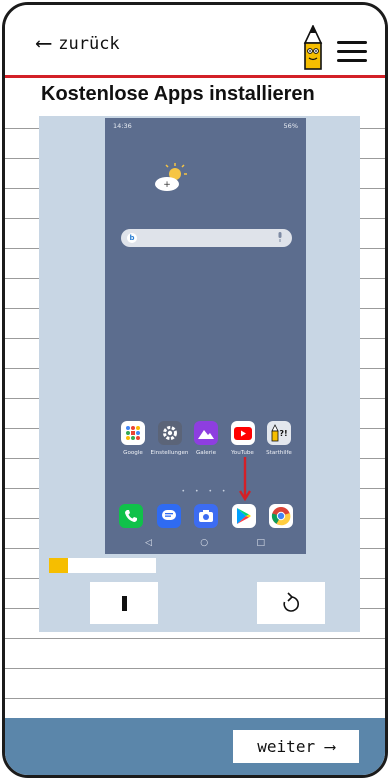 This screenshot has height=780, width=390. Describe the element at coordinates (169, 433) in the screenshot. I see `settings-gear-icon` at that location.